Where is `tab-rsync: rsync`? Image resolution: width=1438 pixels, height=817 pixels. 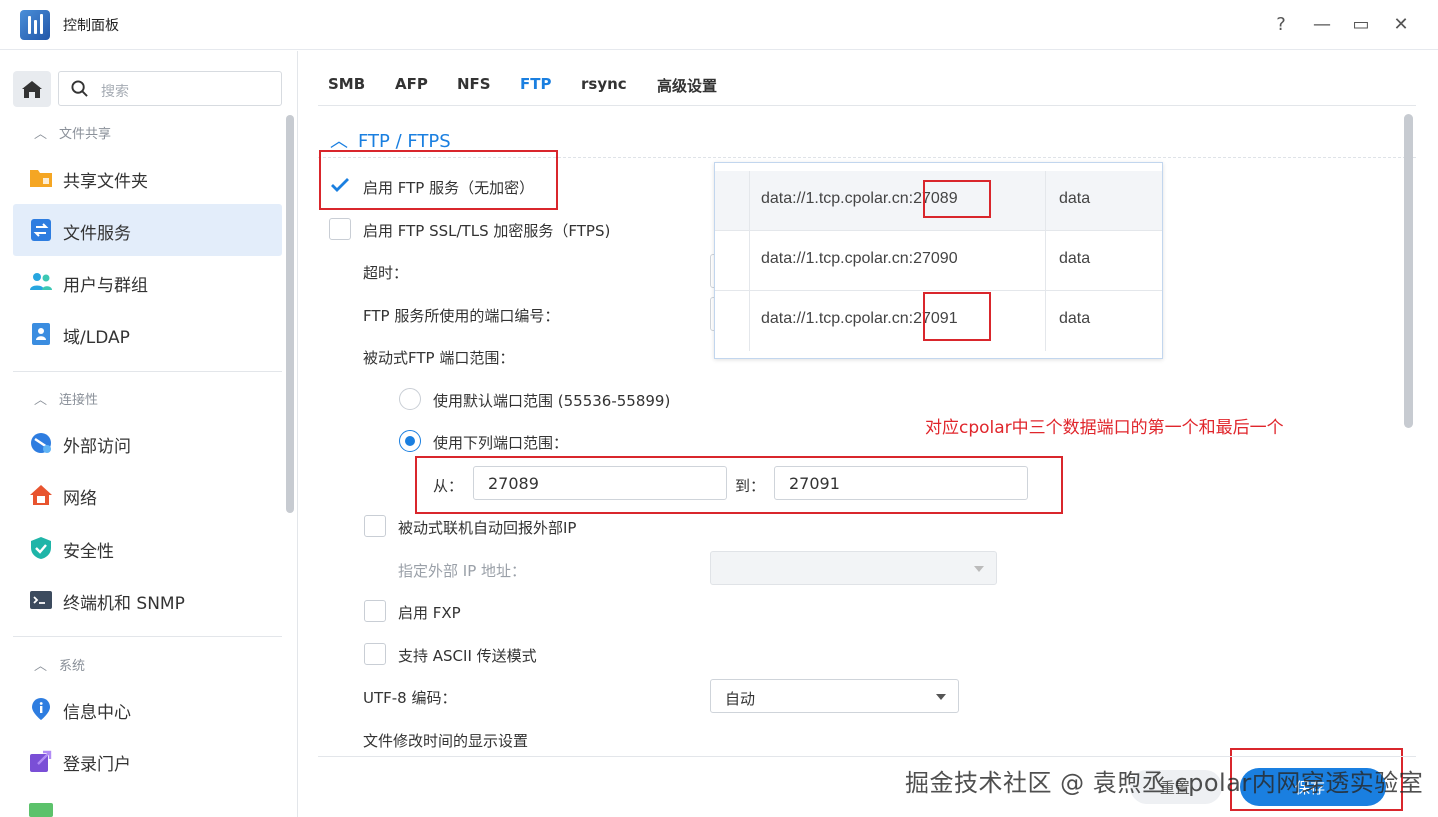
tab-rsync: rsync is located at coordinates (604, 84).